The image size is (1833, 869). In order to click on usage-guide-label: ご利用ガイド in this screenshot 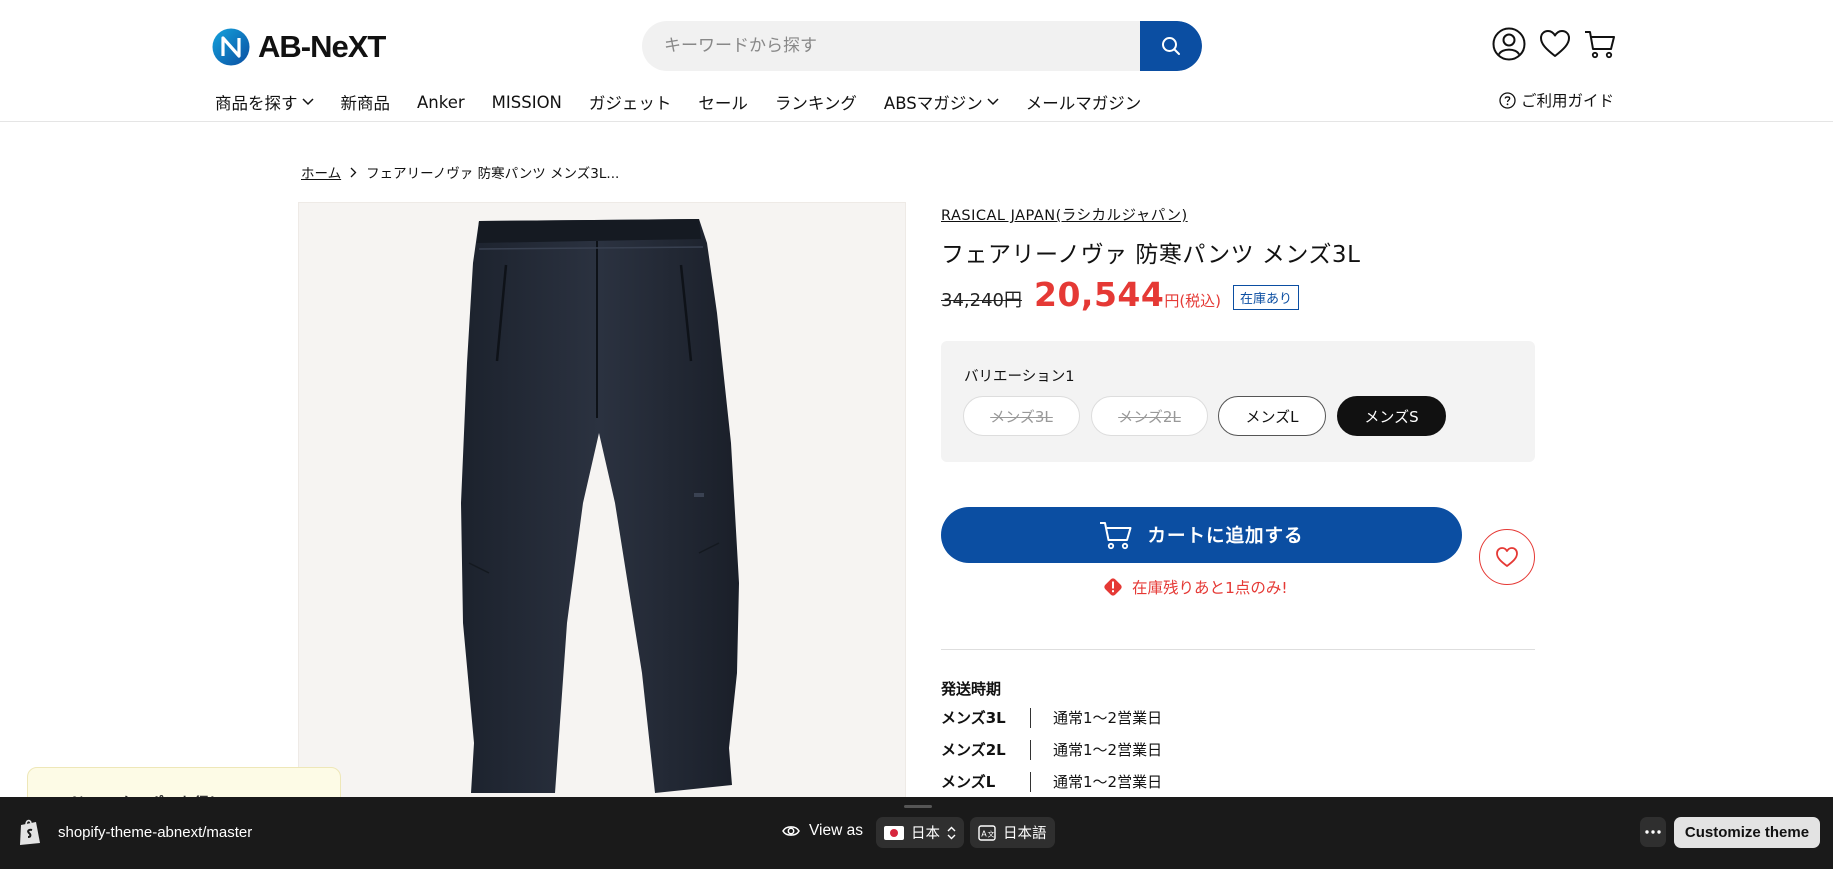, I will do `click(1568, 101)`.